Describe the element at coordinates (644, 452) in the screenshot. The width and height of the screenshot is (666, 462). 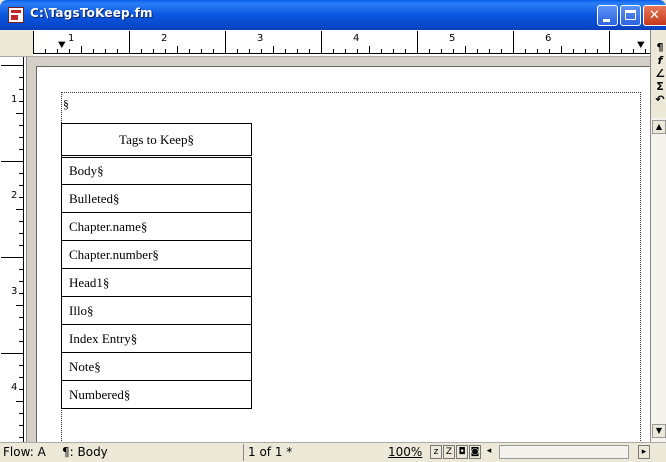
I see `scroll-right-arrow-icon: ▸` at that location.